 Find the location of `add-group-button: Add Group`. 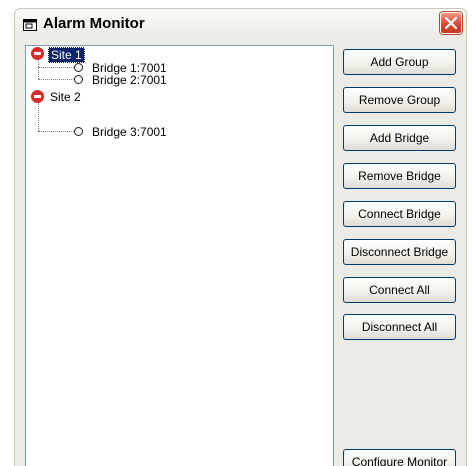

add-group-button: Add Group is located at coordinates (399, 62).